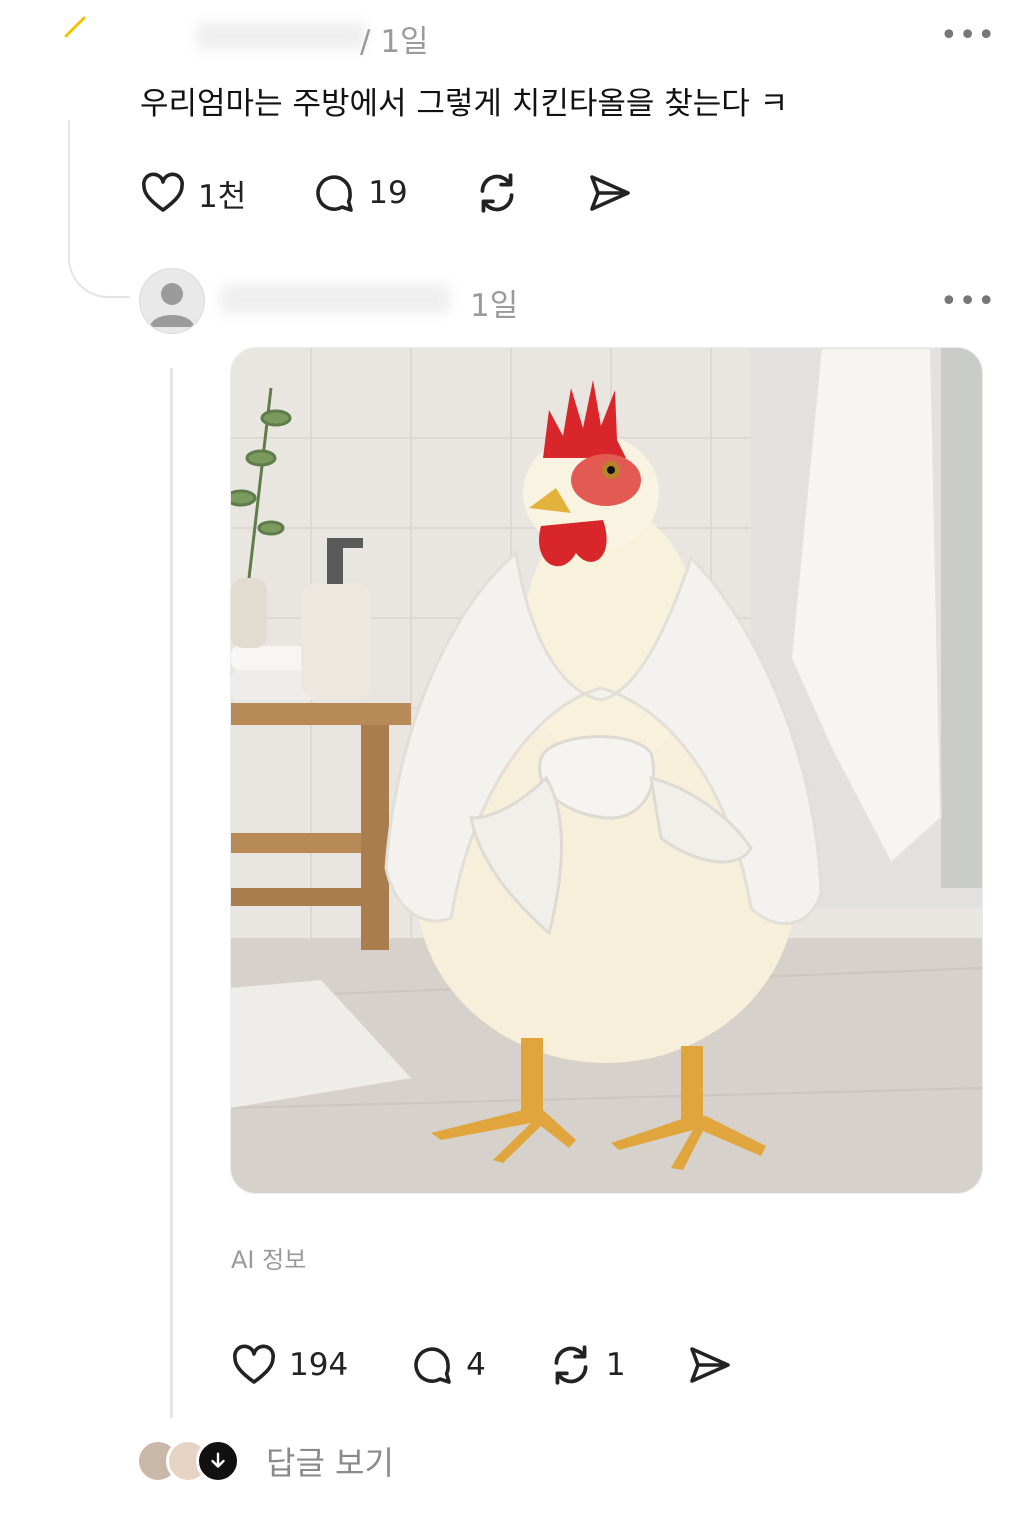 The image size is (1024, 1525). What do you see at coordinates (77, 27) in the screenshot?
I see `decorative-mark` at bounding box center [77, 27].